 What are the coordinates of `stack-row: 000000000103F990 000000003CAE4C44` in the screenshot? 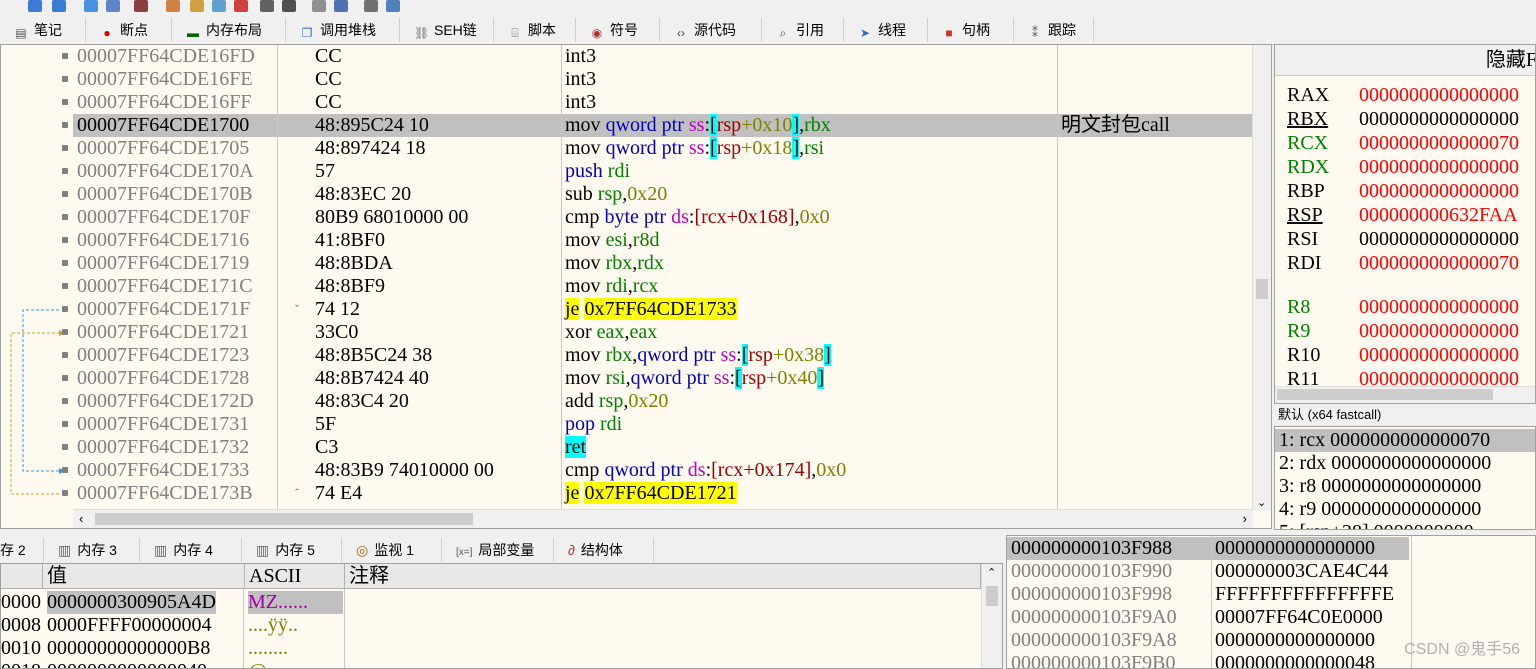 It's located at (1271, 571).